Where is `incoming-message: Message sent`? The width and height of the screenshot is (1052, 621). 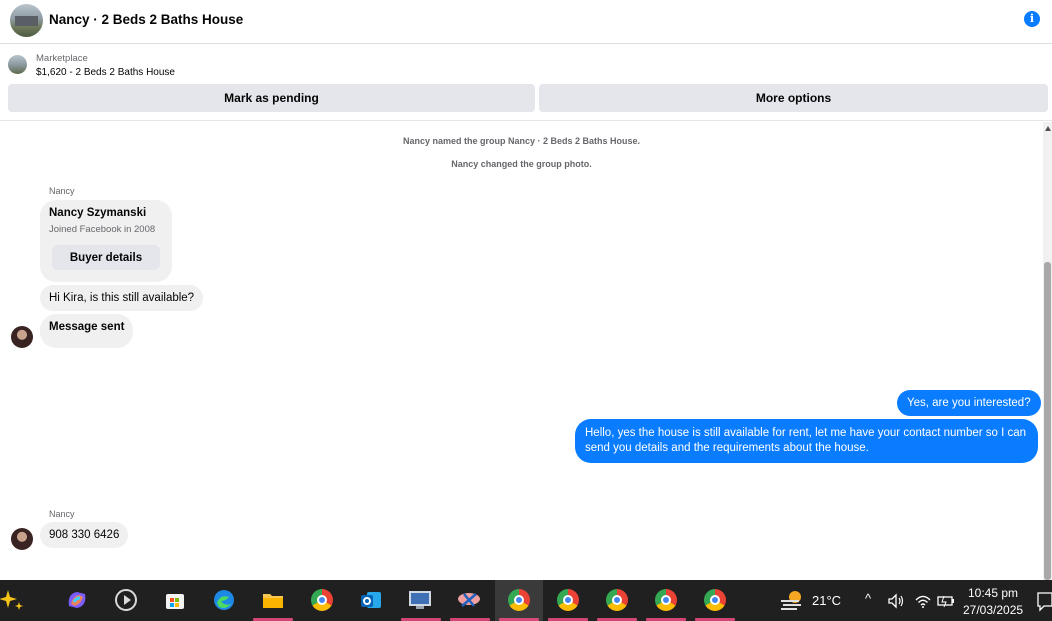
incoming-message: Message sent is located at coordinates (87, 331).